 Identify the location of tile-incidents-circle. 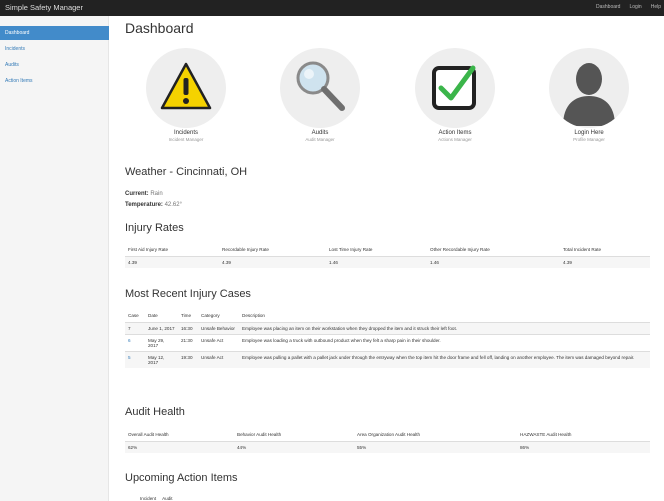
(186, 88).